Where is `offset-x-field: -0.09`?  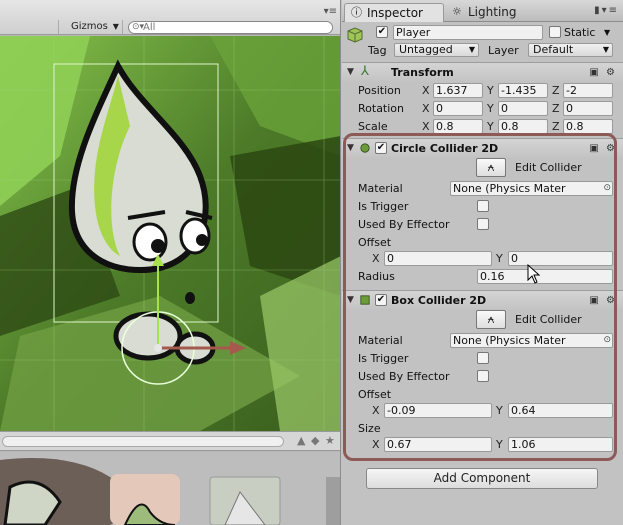 offset-x-field: -0.09 is located at coordinates (438, 410).